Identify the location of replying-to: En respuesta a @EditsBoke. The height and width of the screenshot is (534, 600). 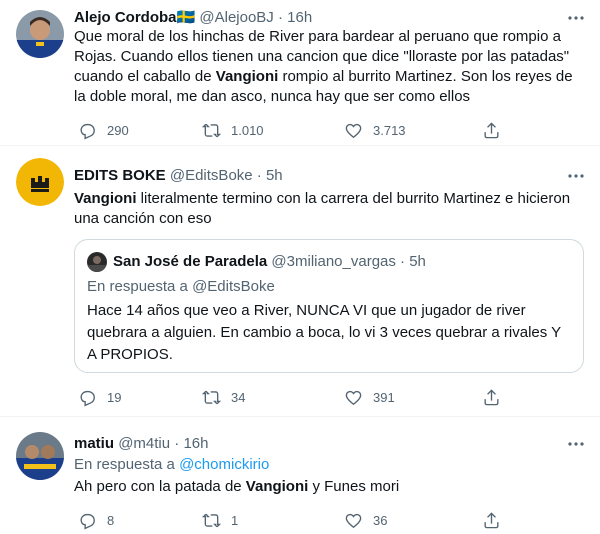
(181, 286).